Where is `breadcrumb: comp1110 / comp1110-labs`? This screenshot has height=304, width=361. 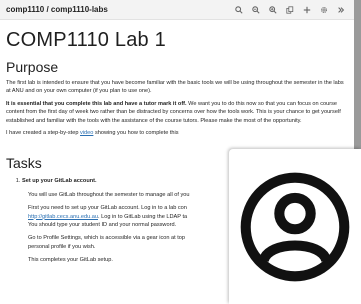 breadcrumb: comp1110 / comp1110-labs is located at coordinates (57, 9).